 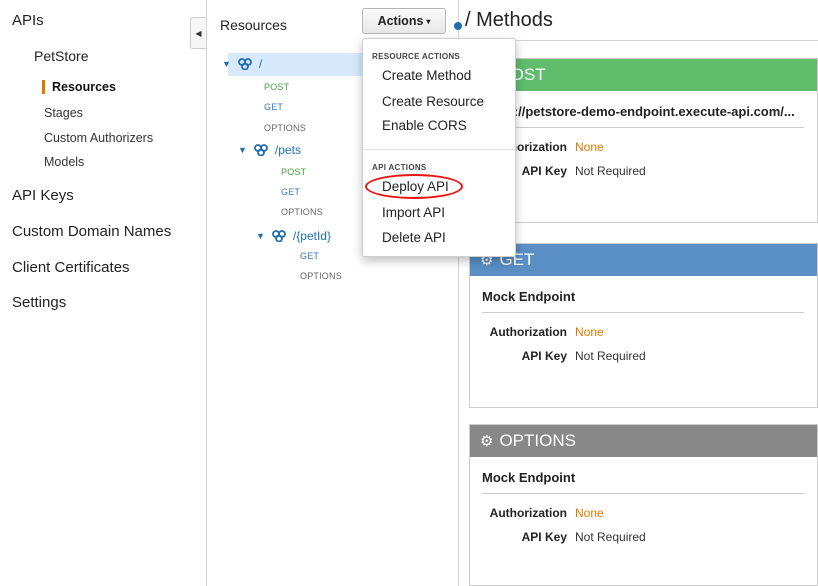 What do you see at coordinates (643, 260) in the screenshot?
I see `card-header-get: ⚙ GET` at bounding box center [643, 260].